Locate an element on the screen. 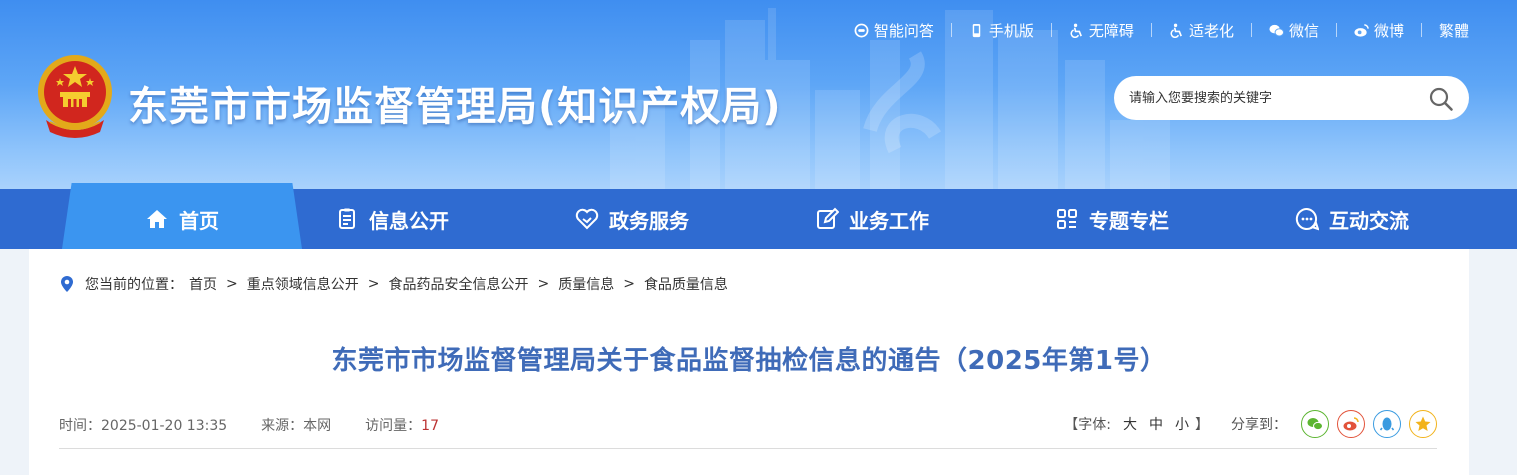 The width and height of the screenshot is (1517, 475). site-title: 东莞市市场监督管理局(知识产权局) is located at coordinates (455, 107).